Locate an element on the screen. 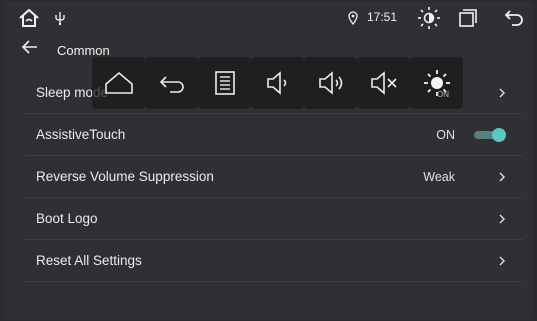 This screenshot has height=321, width=537. setting-reset-all-settings: Reset All Settings is located at coordinates (274, 261).